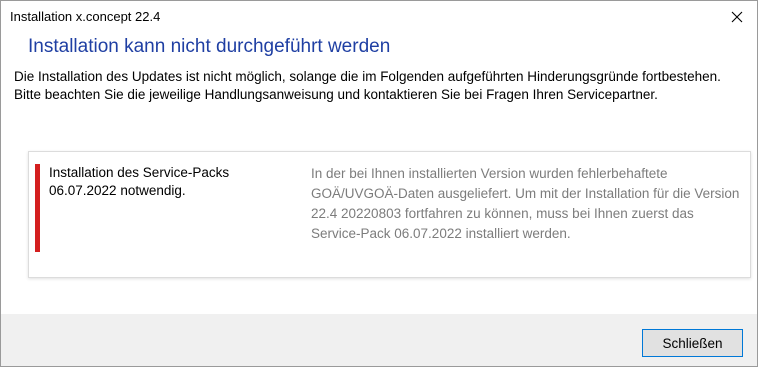  What do you see at coordinates (692, 343) in the screenshot?
I see `close-button: Schließen` at bounding box center [692, 343].